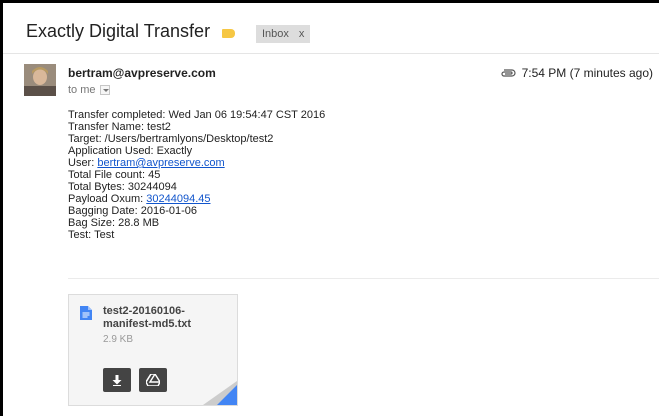  What do you see at coordinates (83, 163) in the screenshot?
I see `user-prefix: User:` at bounding box center [83, 163].